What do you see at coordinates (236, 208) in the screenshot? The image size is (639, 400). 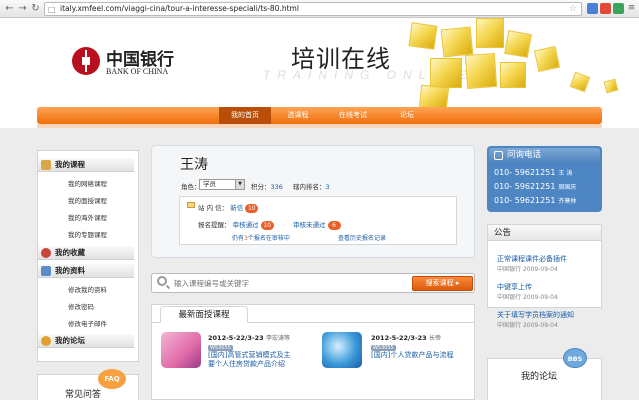 I see `new-mail-link: 新信` at bounding box center [236, 208].